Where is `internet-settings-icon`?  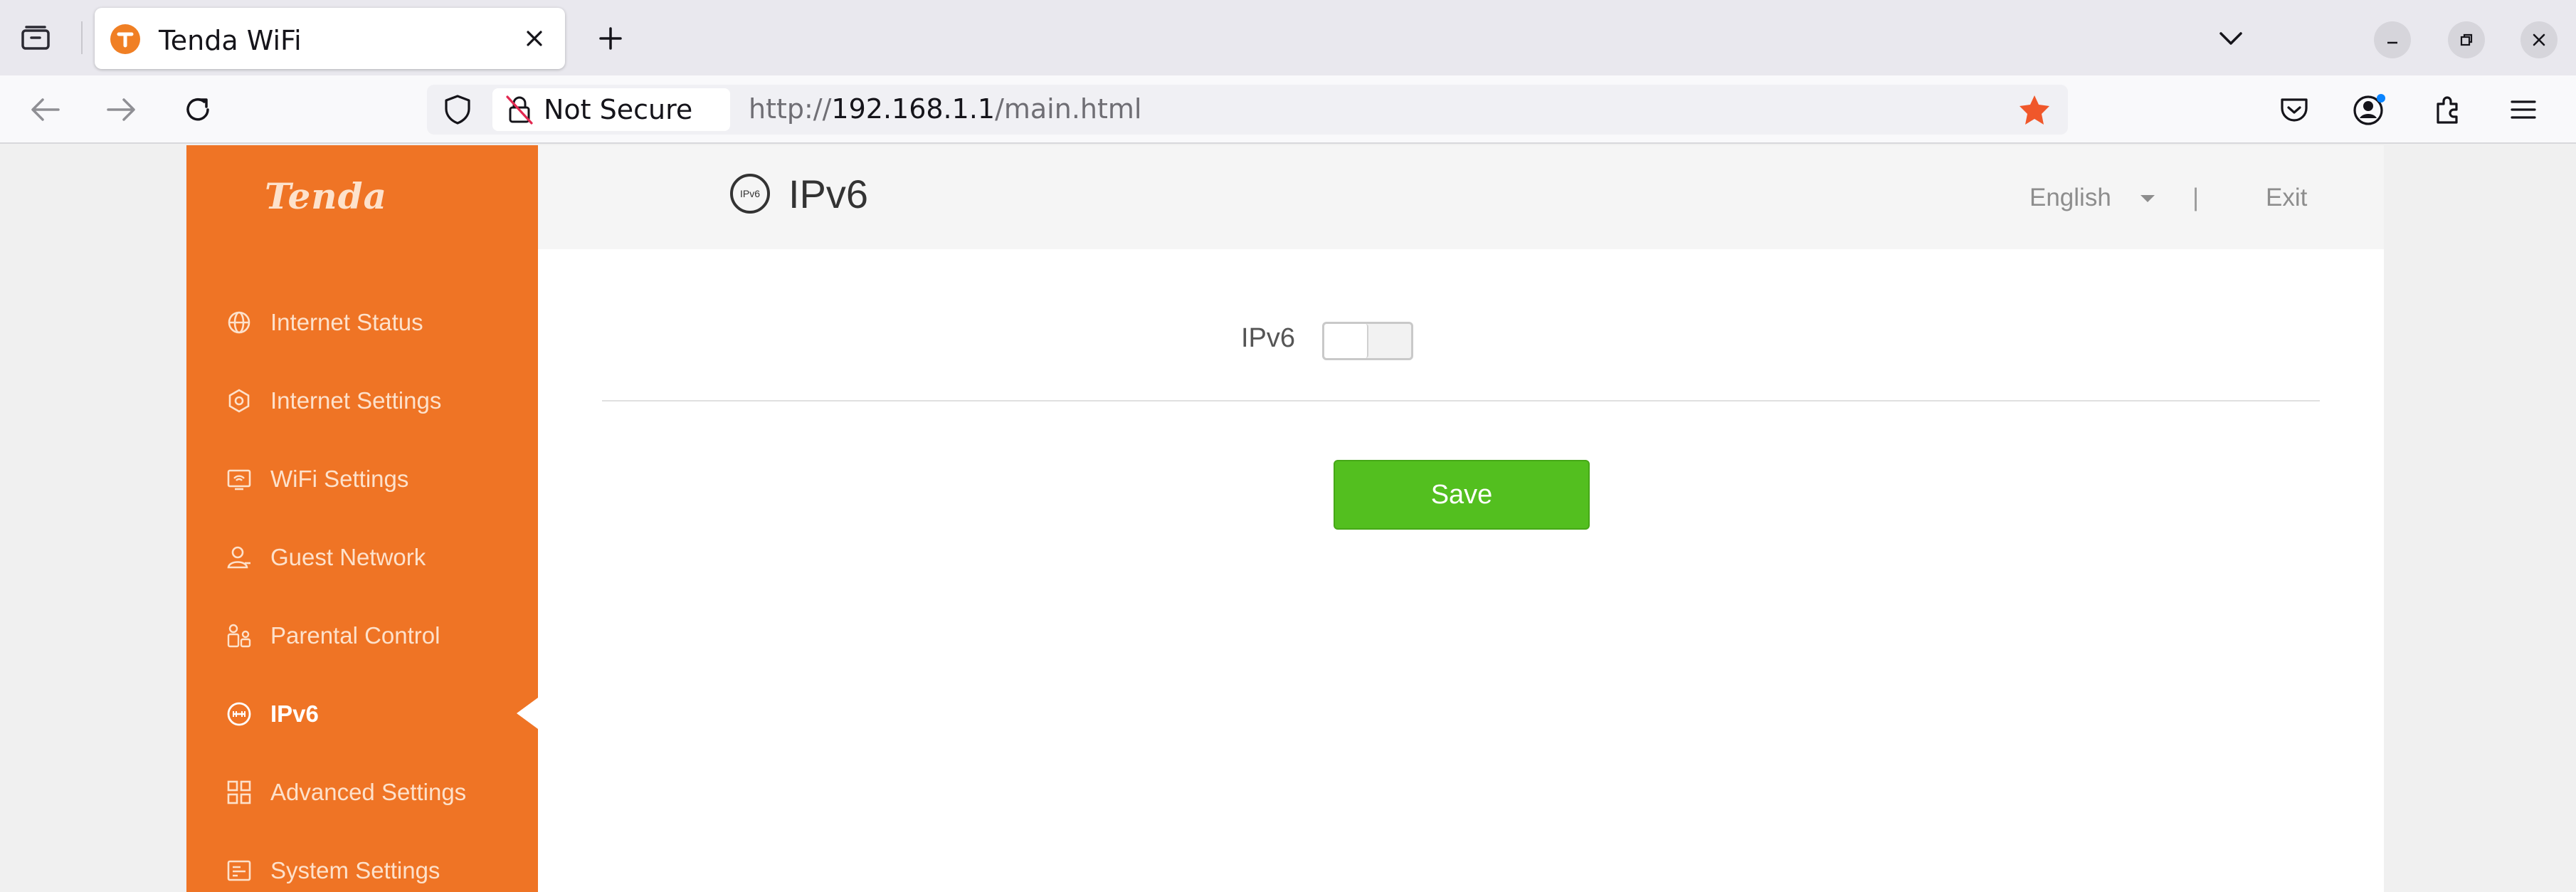 internet-settings-icon is located at coordinates (239, 401).